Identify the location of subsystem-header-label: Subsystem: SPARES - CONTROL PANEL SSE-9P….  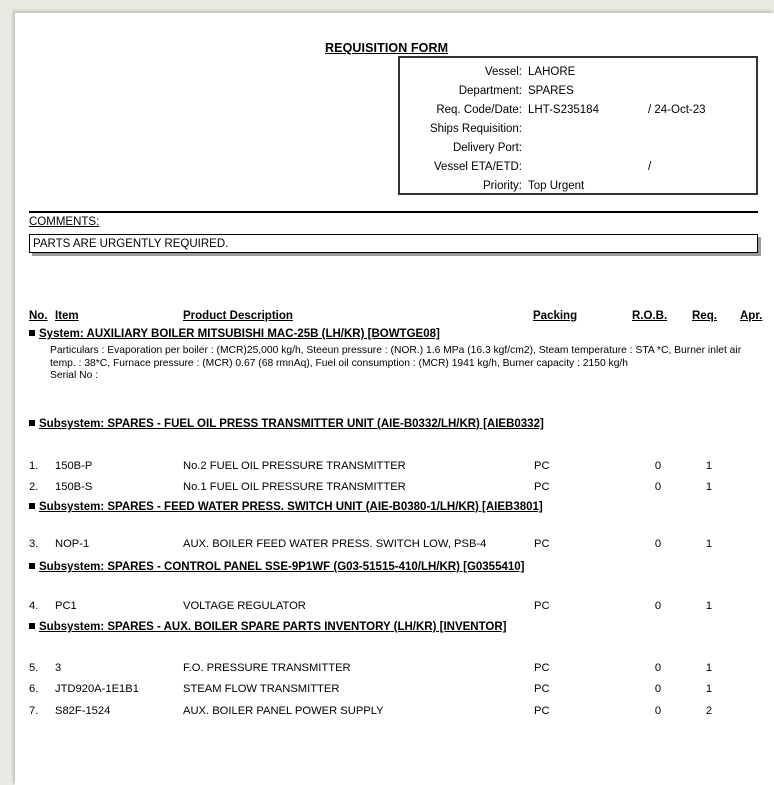
(282, 567).